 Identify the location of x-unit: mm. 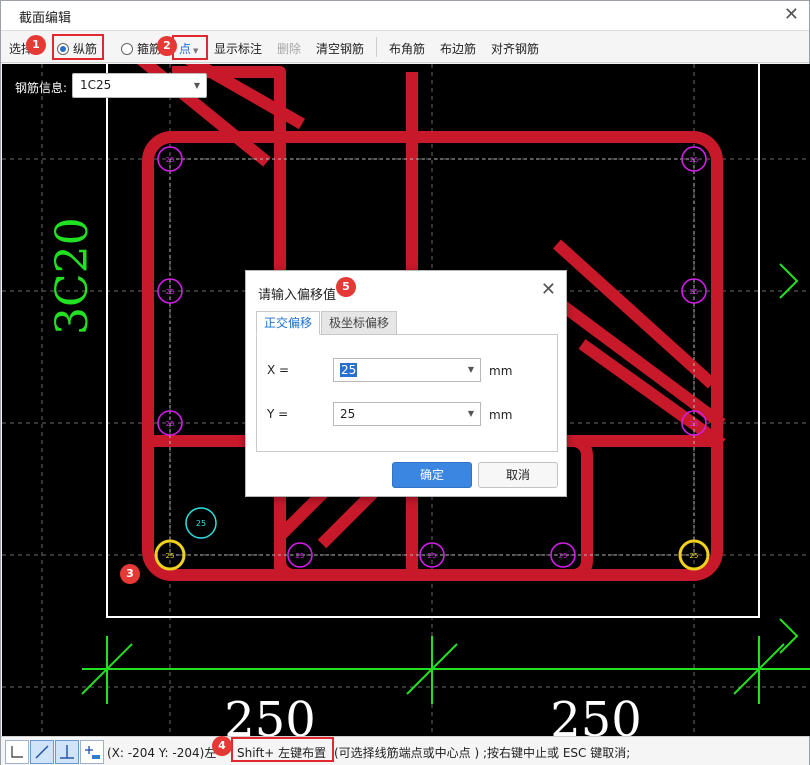
(501, 371).